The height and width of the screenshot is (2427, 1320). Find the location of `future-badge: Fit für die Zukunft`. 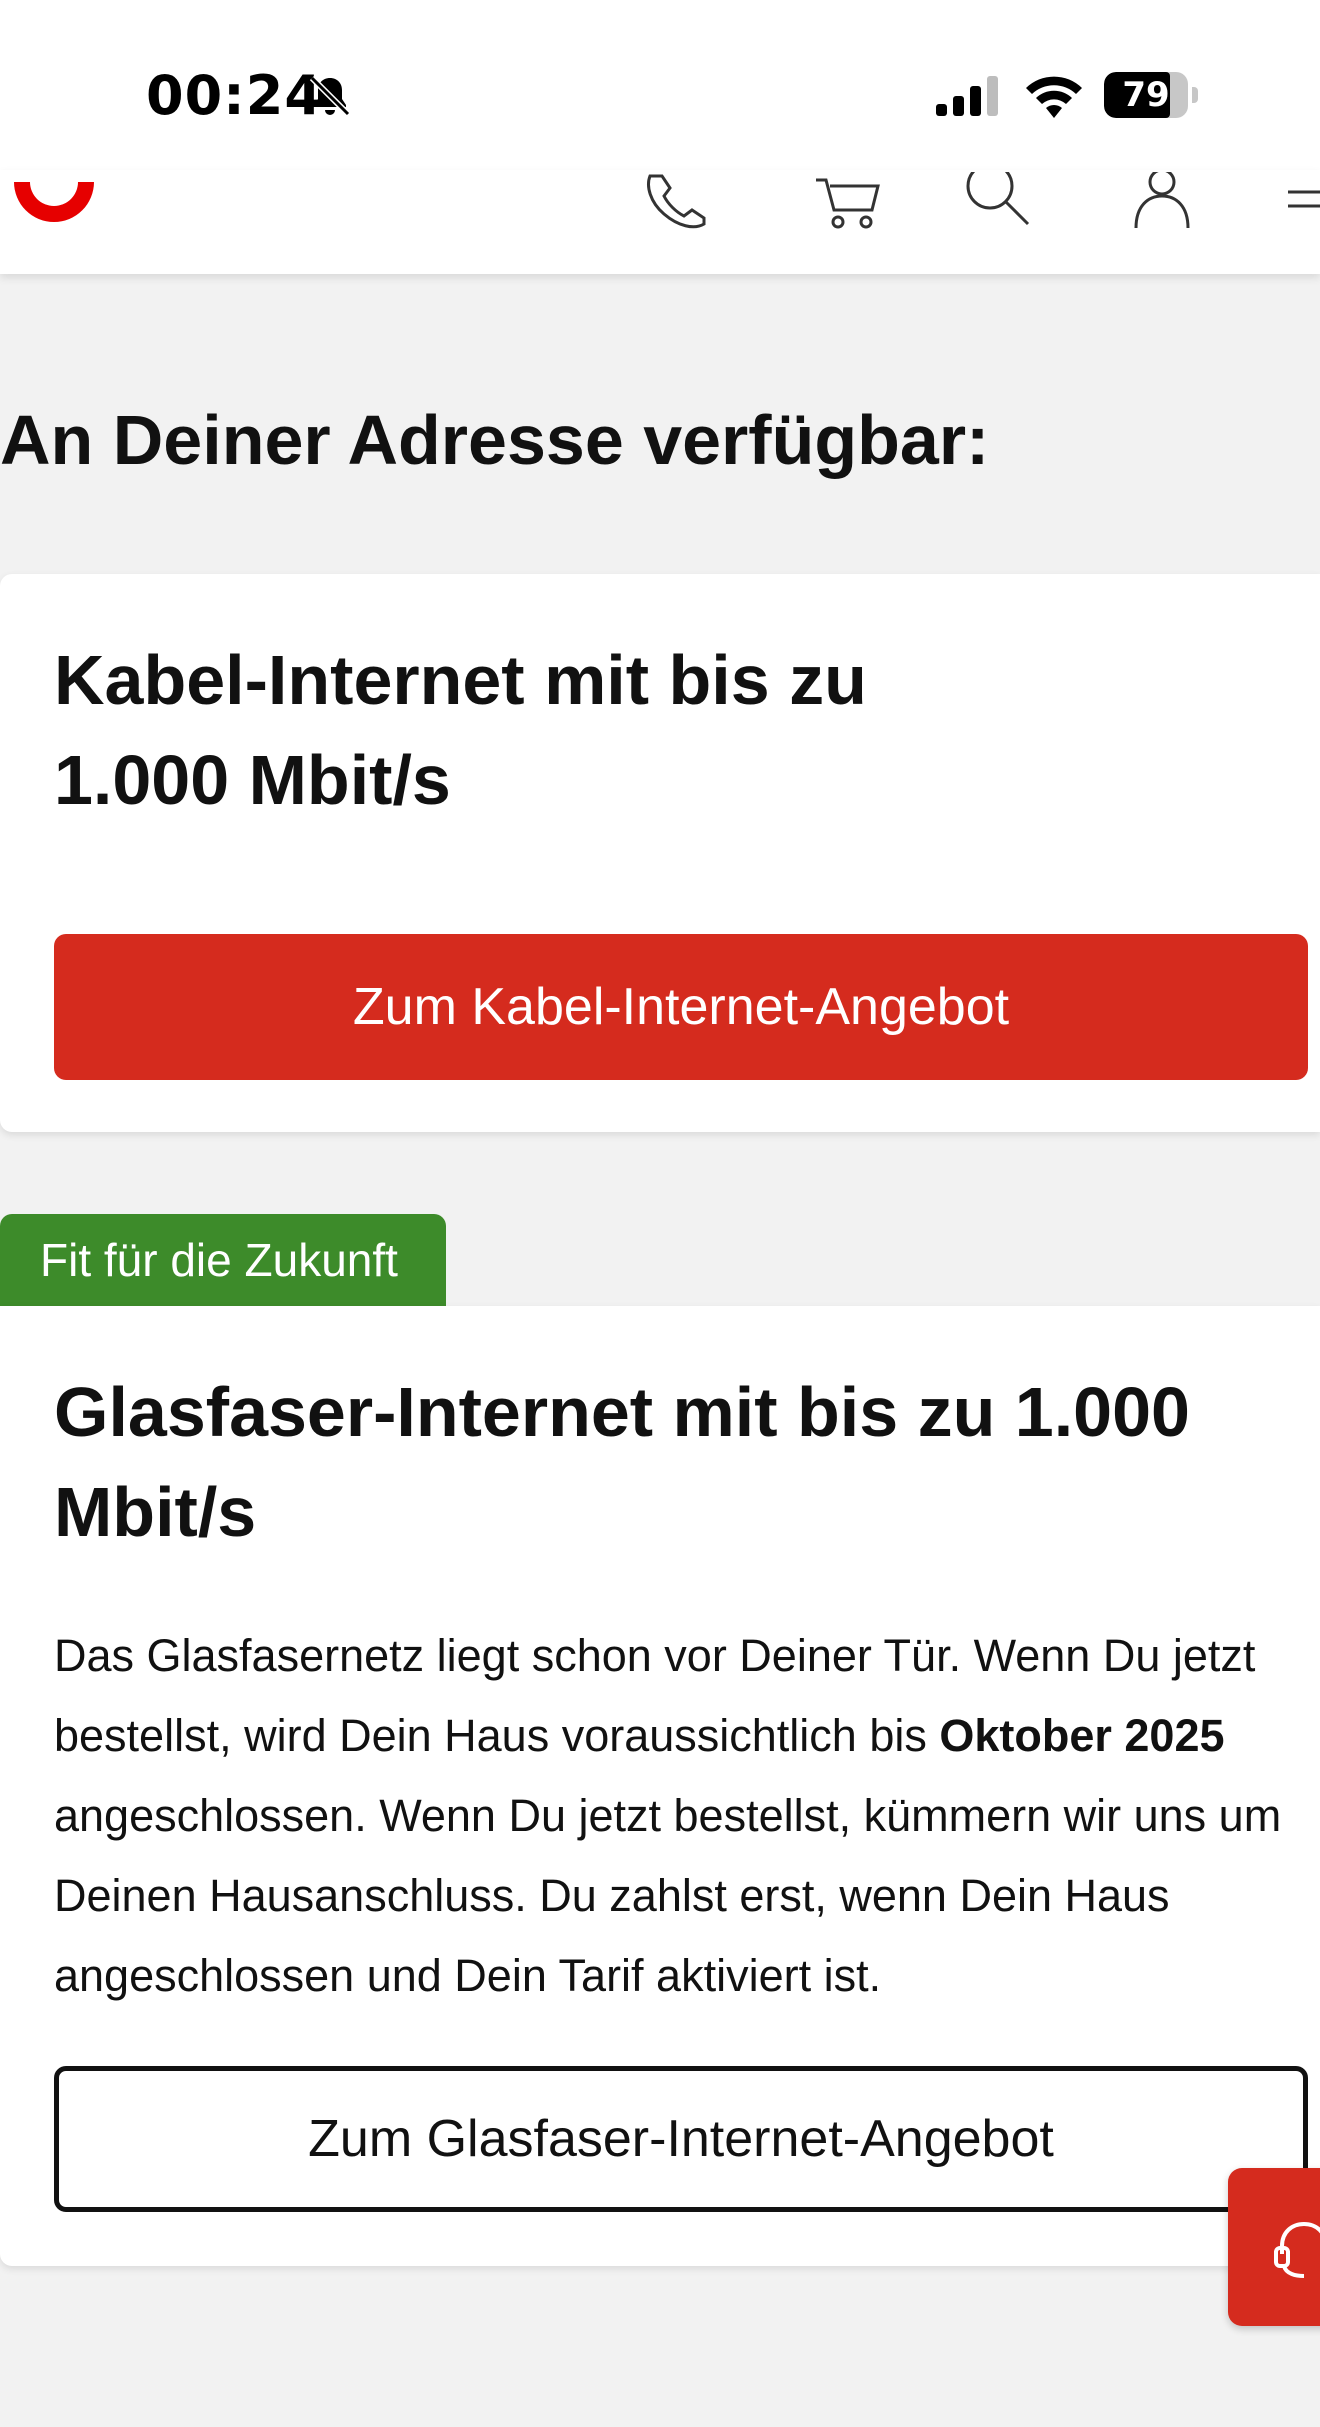

future-badge: Fit für die Zukunft is located at coordinates (223, 1260).